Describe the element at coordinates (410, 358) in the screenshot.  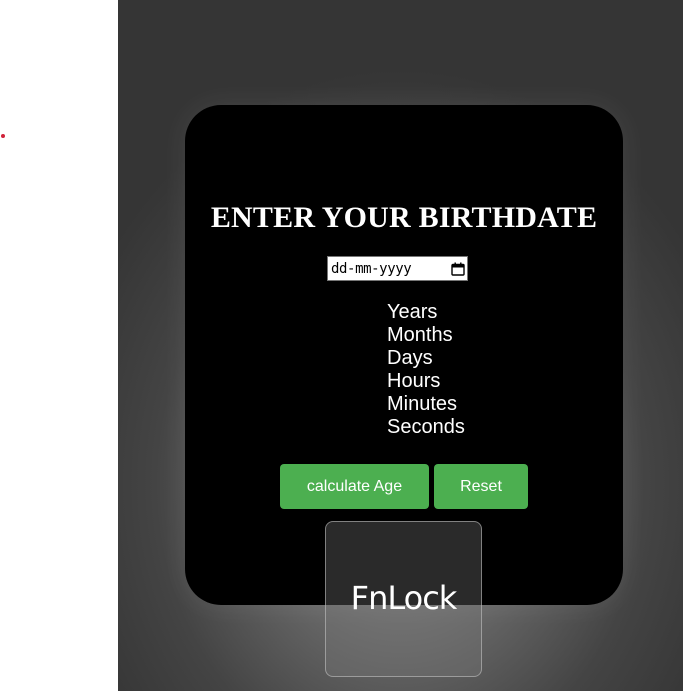
I see `result-days: Days` at that location.